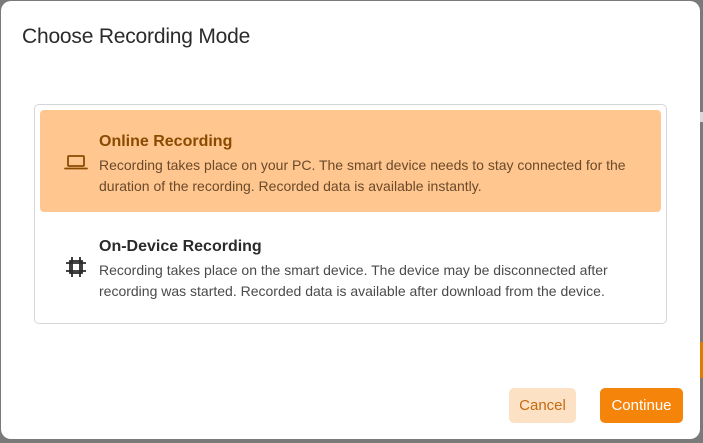 This screenshot has width=703, height=443. I want to click on dialog-title: Choose Recording Mode, so click(136, 36).